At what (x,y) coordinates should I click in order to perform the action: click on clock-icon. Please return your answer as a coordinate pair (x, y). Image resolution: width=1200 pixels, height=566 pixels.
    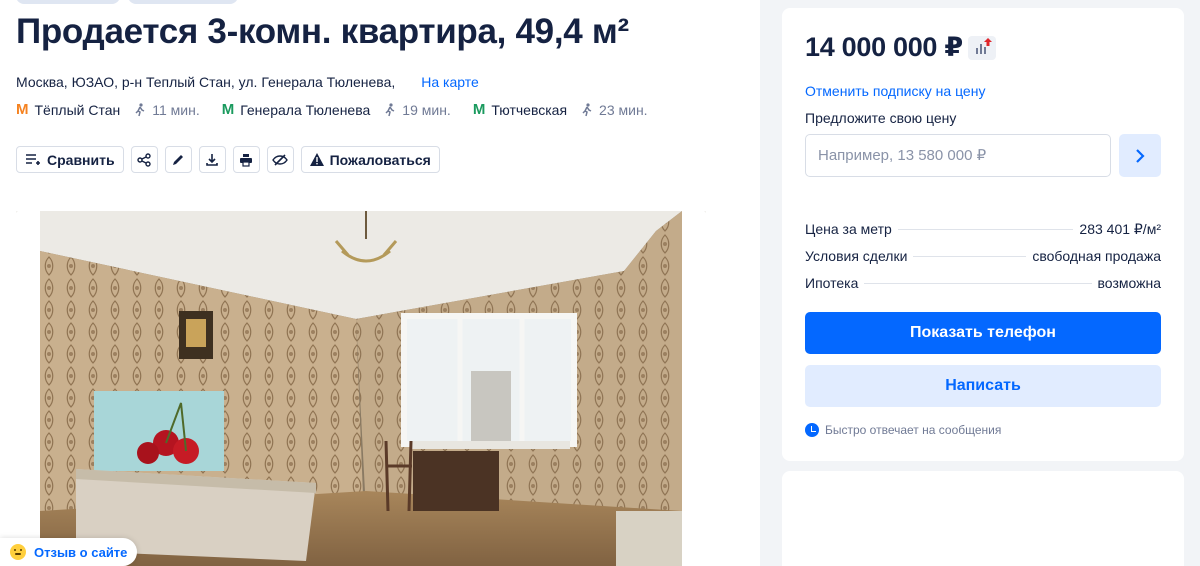
    Looking at the image, I should click on (812, 430).